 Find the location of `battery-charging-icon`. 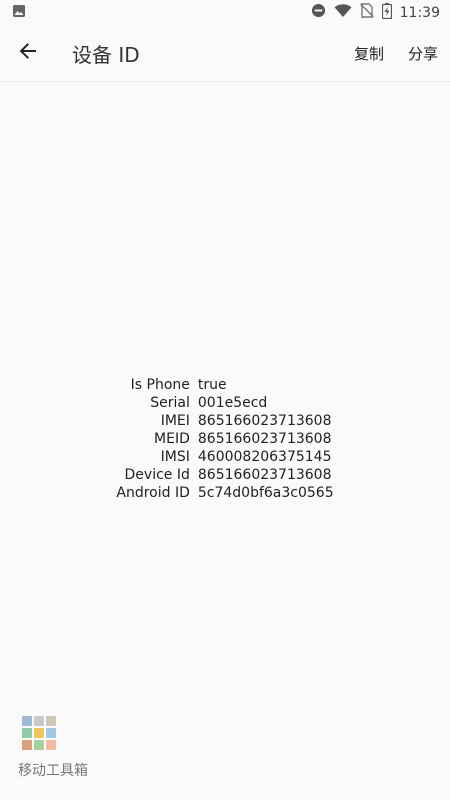

battery-charging-icon is located at coordinates (386, 12).